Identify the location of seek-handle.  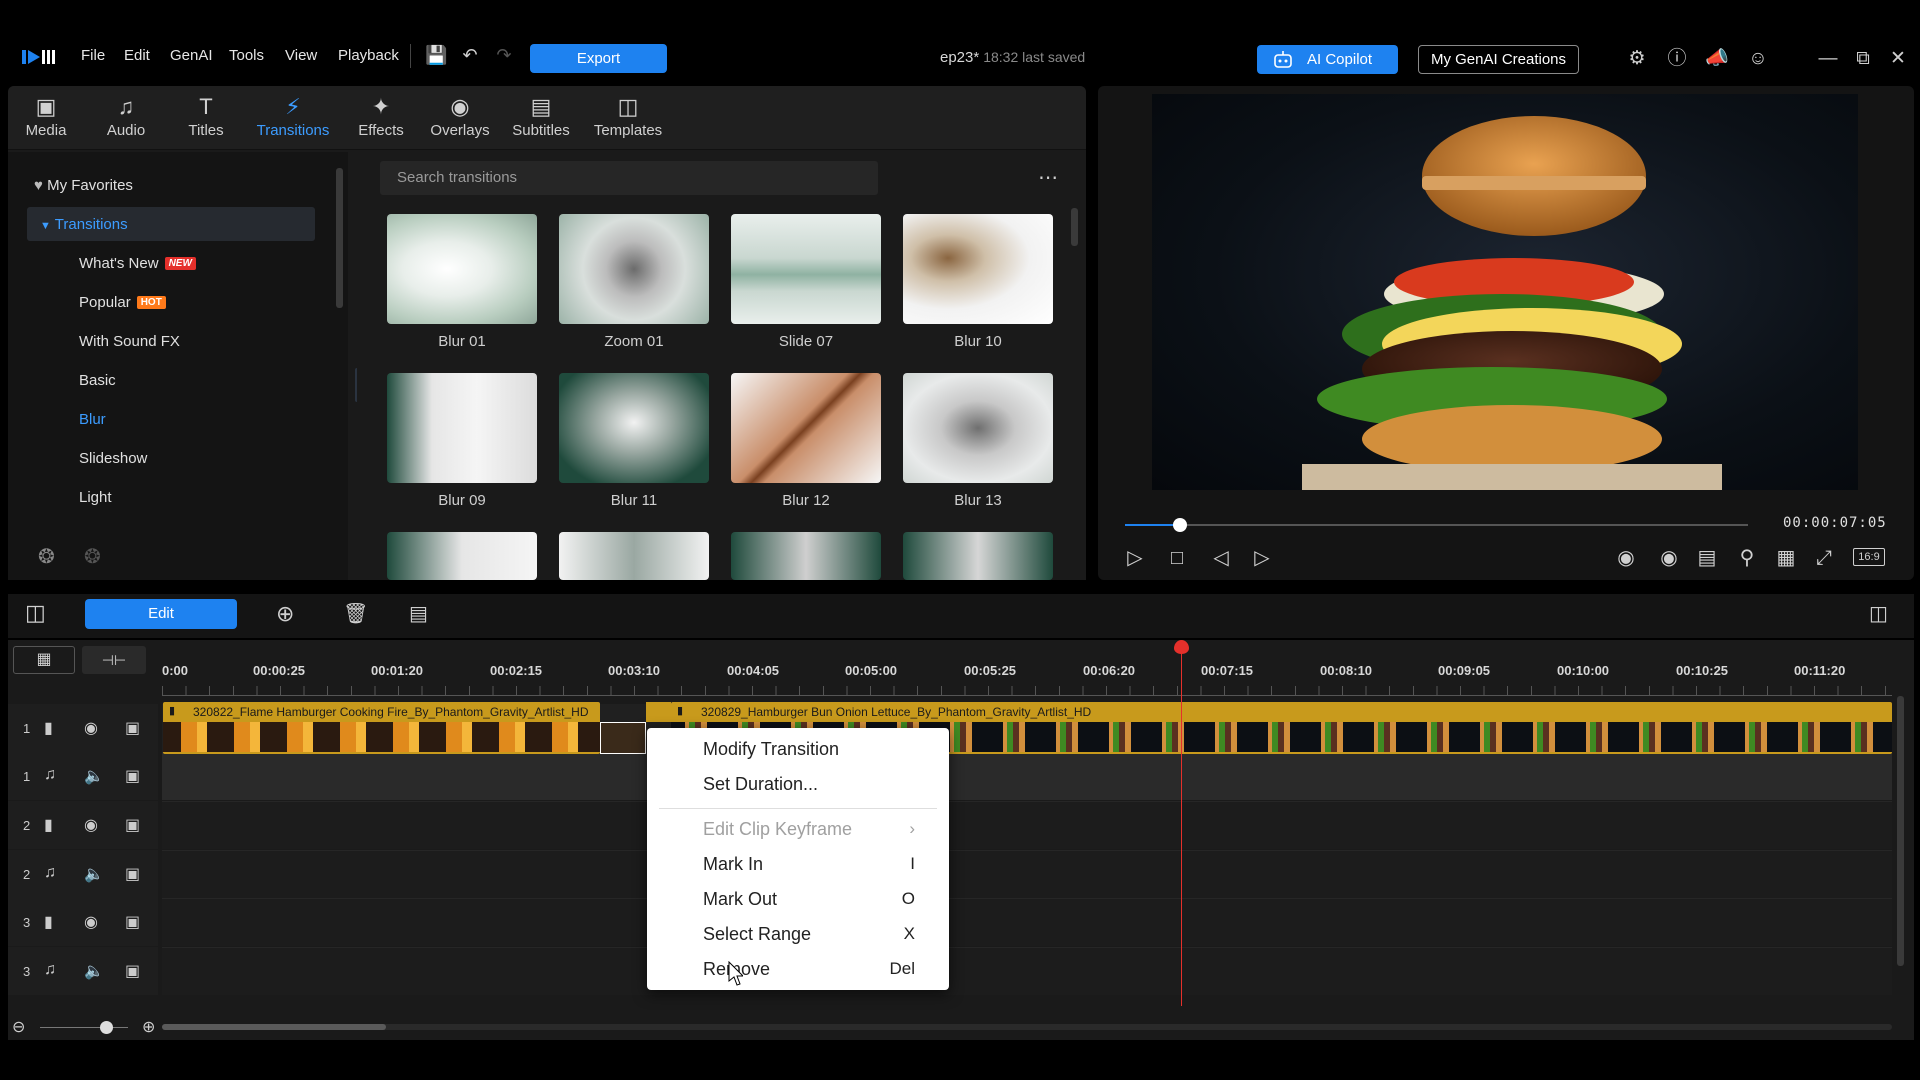
(1180, 525).